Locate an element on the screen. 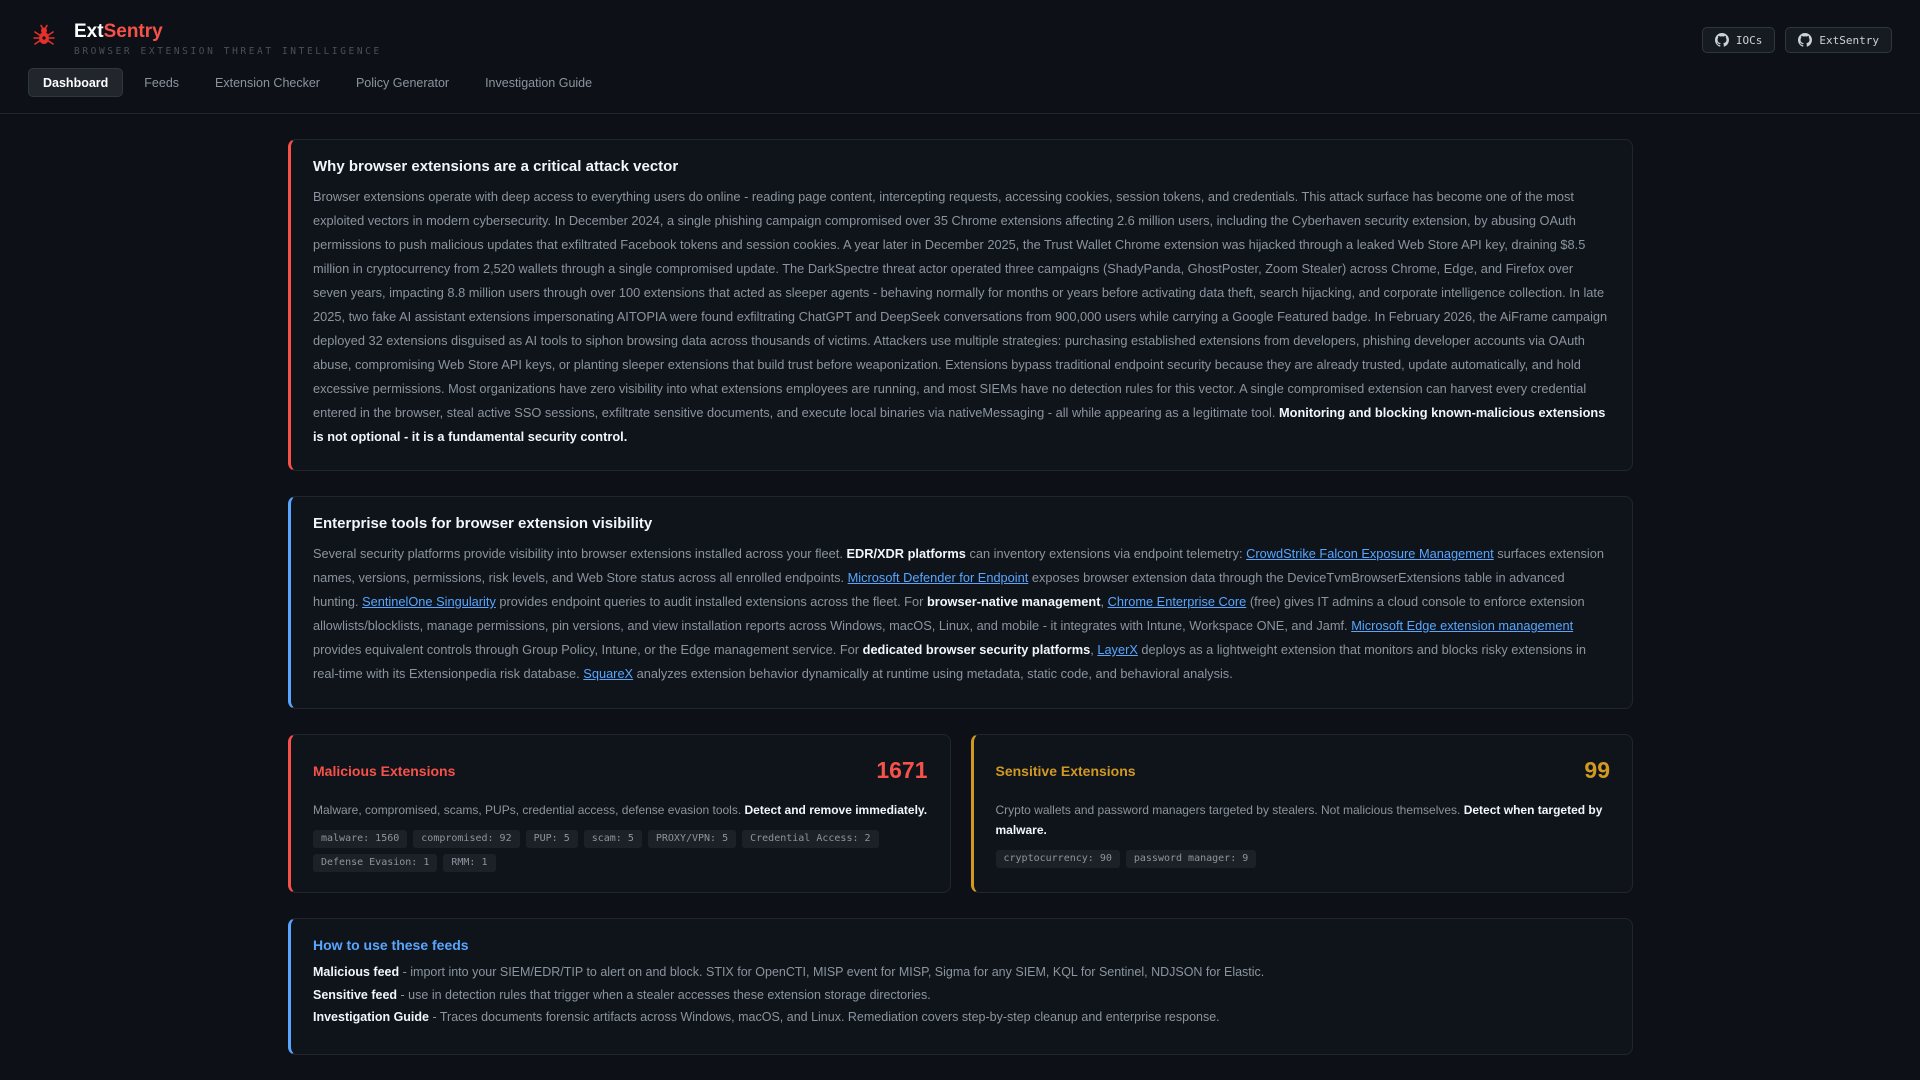 This screenshot has width=1920, height=1080. tools-bold: dedicated browser security platforms is located at coordinates (976, 649).